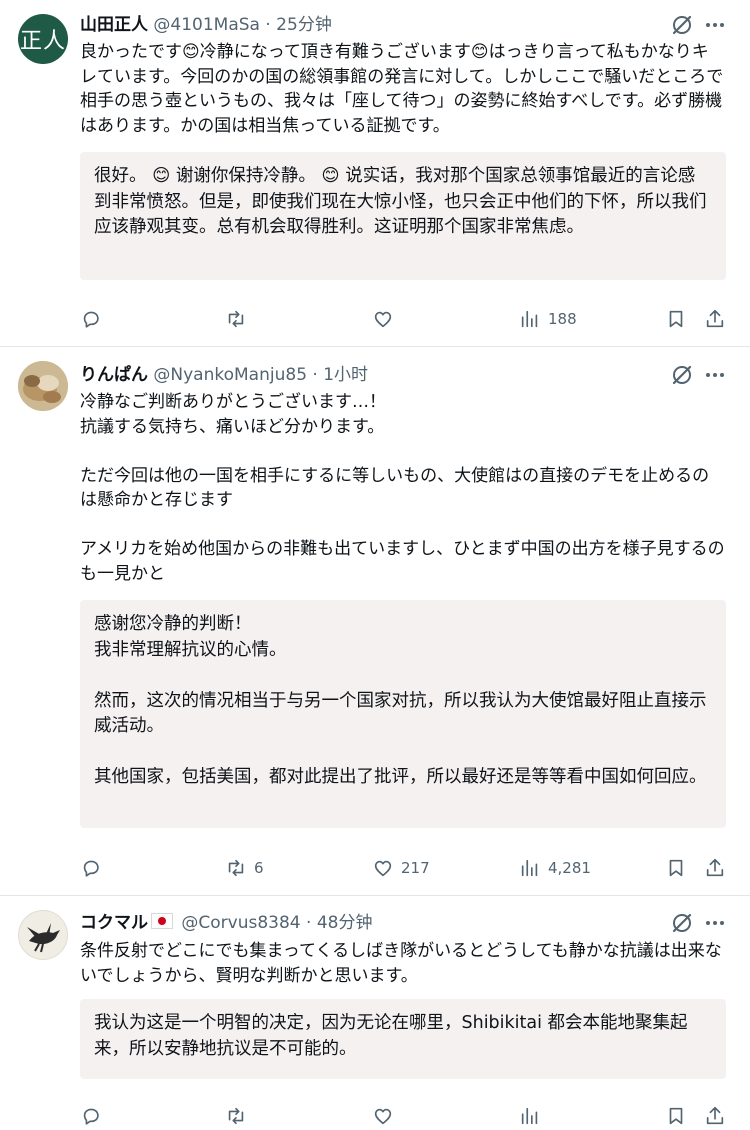  What do you see at coordinates (339, 923) in the screenshot?
I see `post-time: · 48分钟` at bounding box center [339, 923].